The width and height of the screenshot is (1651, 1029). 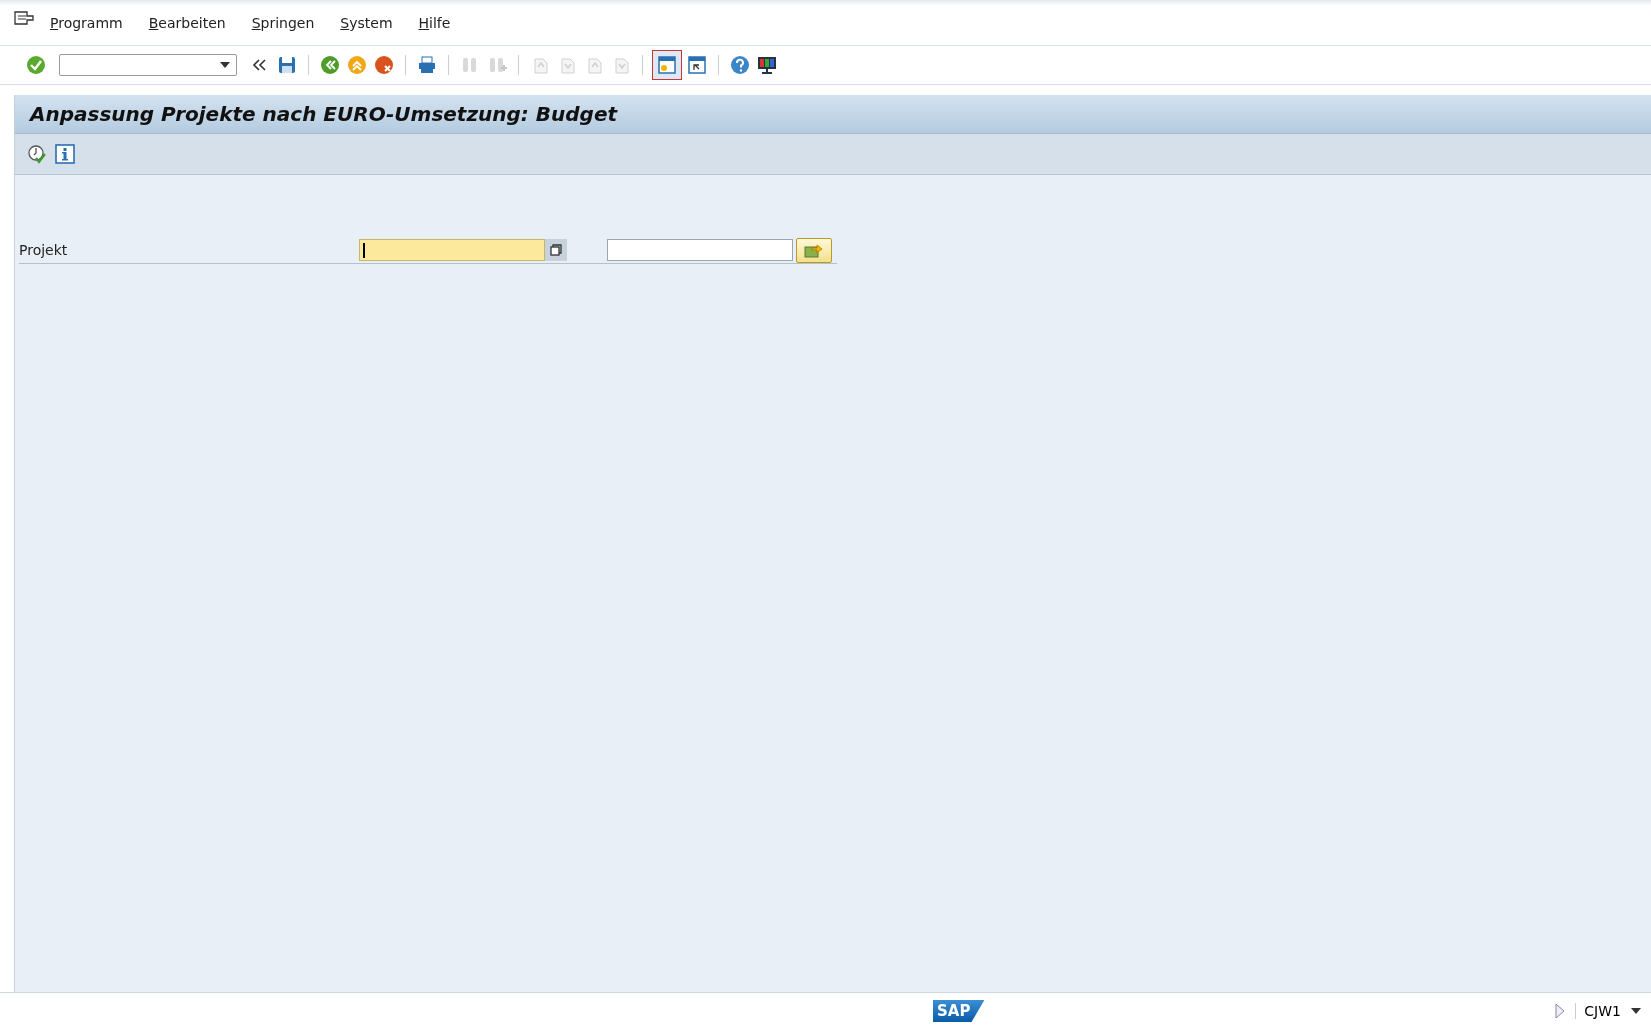 What do you see at coordinates (283, 22) in the screenshot?
I see `menu-item: Springen` at bounding box center [283, 22].